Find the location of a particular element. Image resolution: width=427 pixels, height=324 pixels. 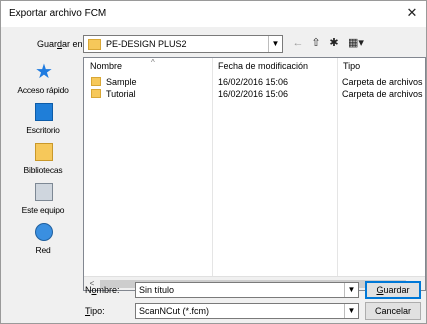

title-bar: Exportar archivo FCM ✕ is located at coordinates (213, 14).